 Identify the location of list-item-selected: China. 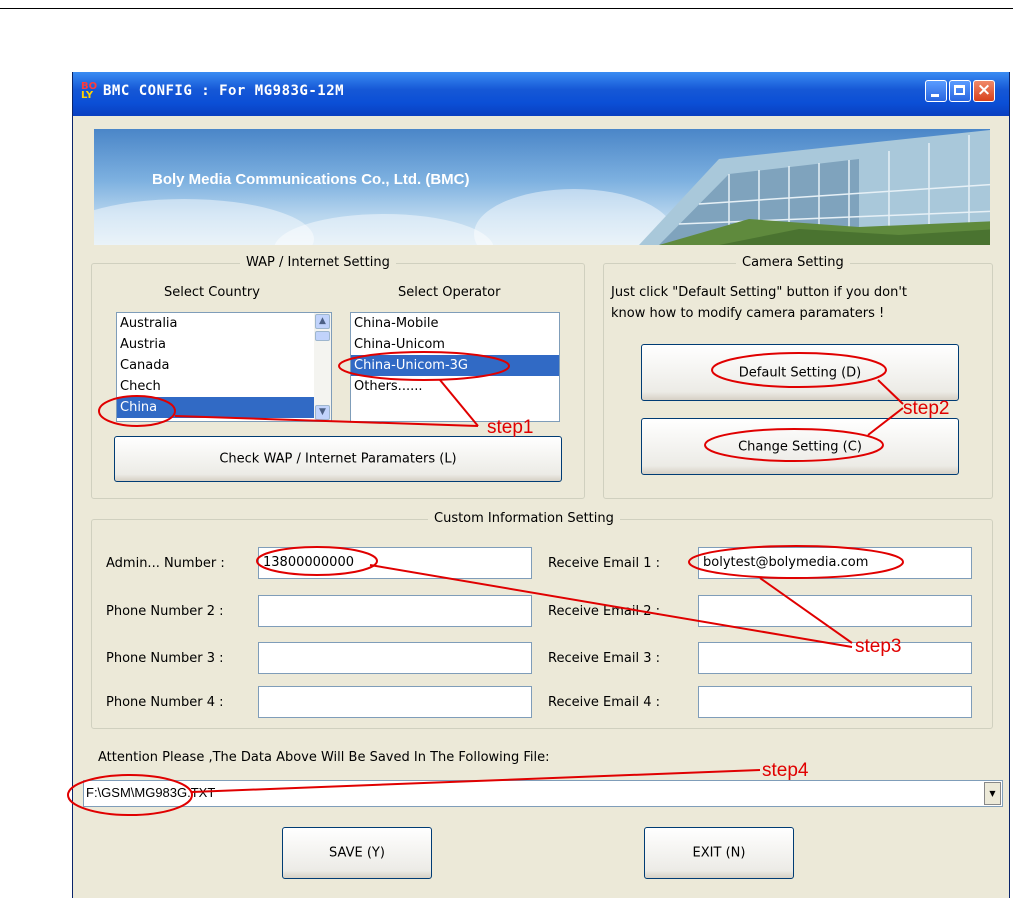
(224, 407).